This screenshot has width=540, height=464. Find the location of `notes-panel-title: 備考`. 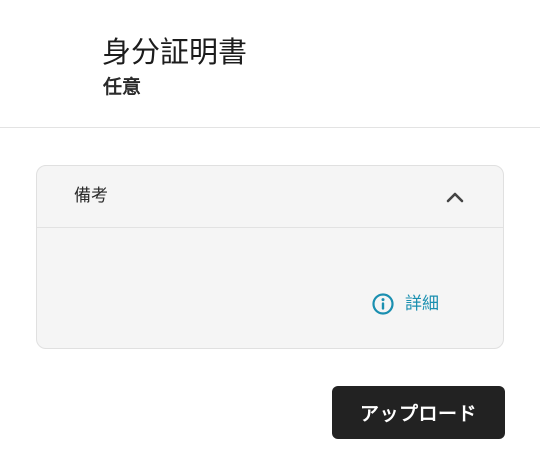

notes-panel-title: 備考 is located at coordinates (91, 196).